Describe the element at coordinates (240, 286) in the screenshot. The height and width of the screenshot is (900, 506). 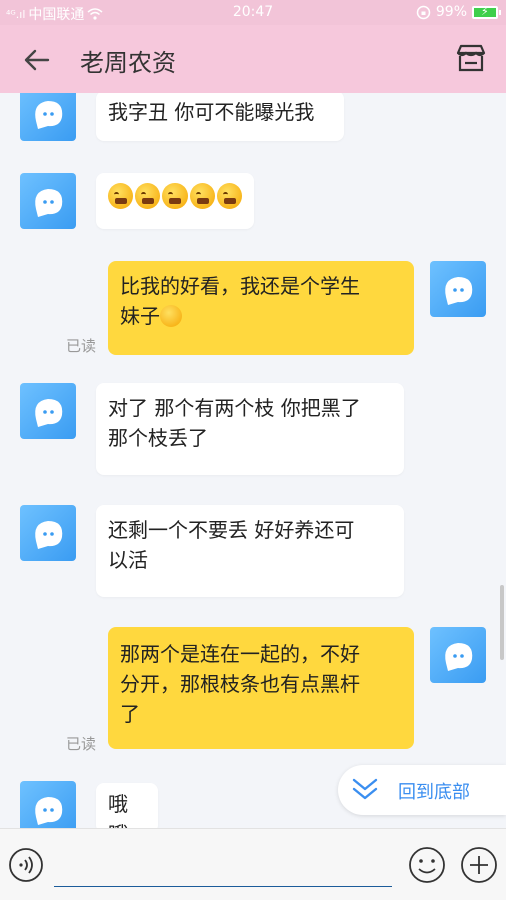
I see `message-text: 比我的好看，我还是个学生` at that location.